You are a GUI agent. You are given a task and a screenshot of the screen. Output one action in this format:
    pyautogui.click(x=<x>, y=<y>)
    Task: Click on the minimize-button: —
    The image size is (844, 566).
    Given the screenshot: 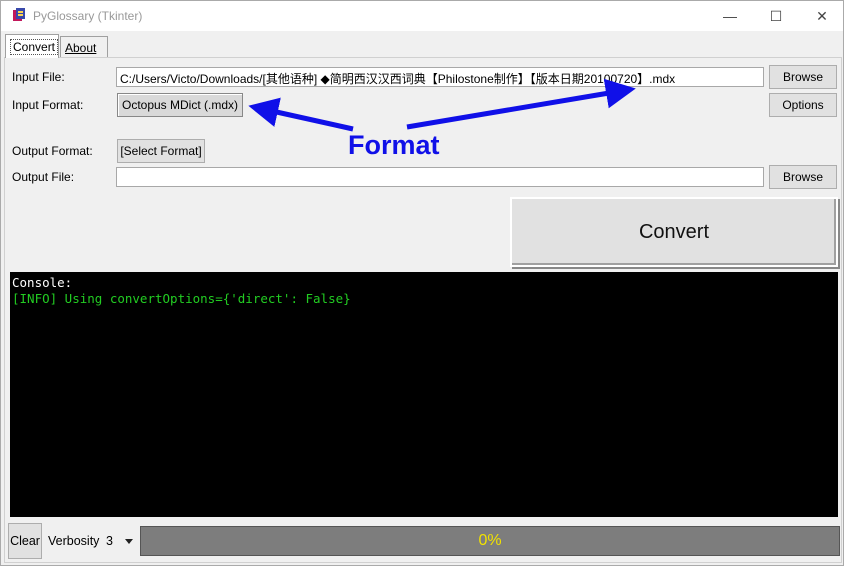 What is the action you would take?
    pyautogui.click(x=730, y=16)
    